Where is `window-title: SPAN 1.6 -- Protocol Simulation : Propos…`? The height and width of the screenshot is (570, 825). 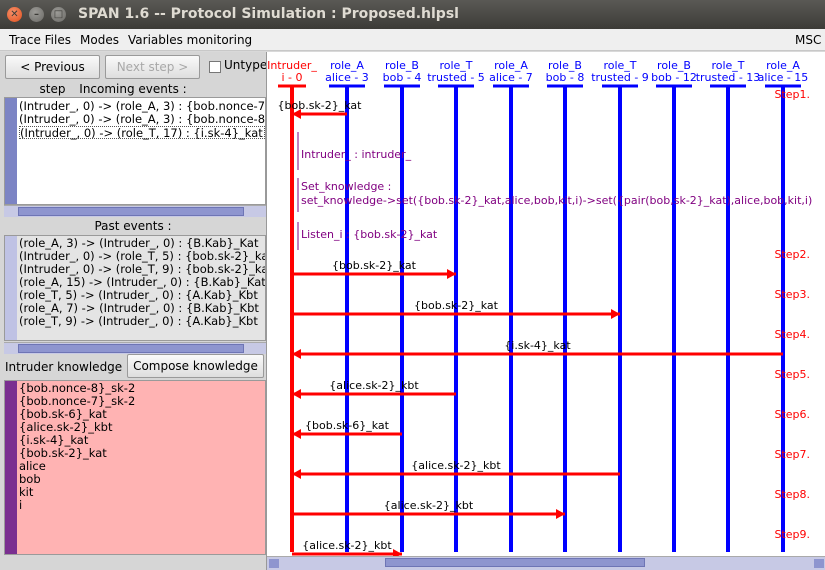
window-title: SPAN 1.6 -- Protocol Simulation : Propos… is located at coordinates (268, 14).